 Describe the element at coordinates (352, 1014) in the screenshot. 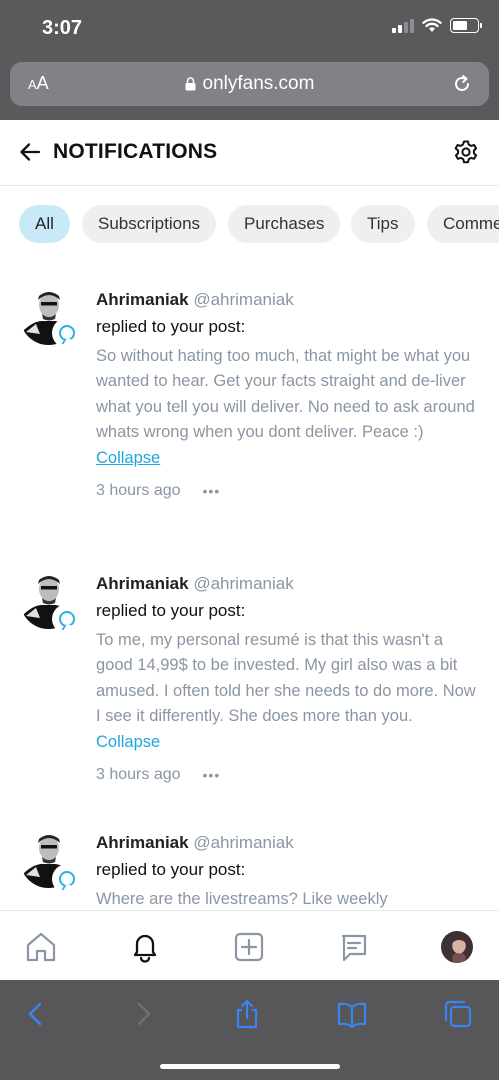

I see `bookmarks-icon` at that location.